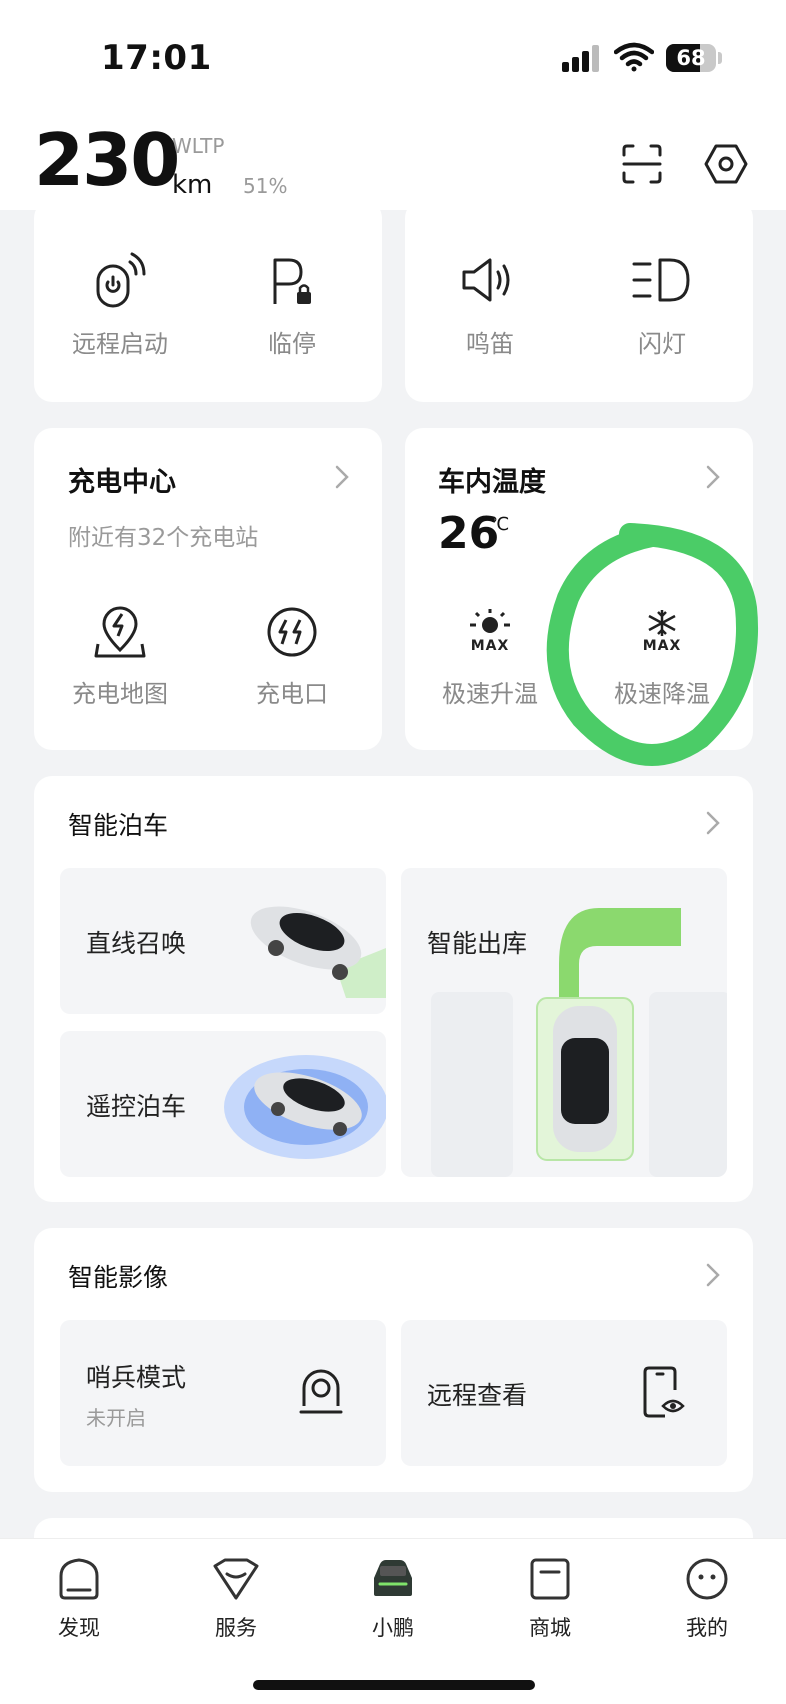 The width and height of the screenshot is (786, 1704). I want to click on nav-discover: 发现, so click(79, 1599).